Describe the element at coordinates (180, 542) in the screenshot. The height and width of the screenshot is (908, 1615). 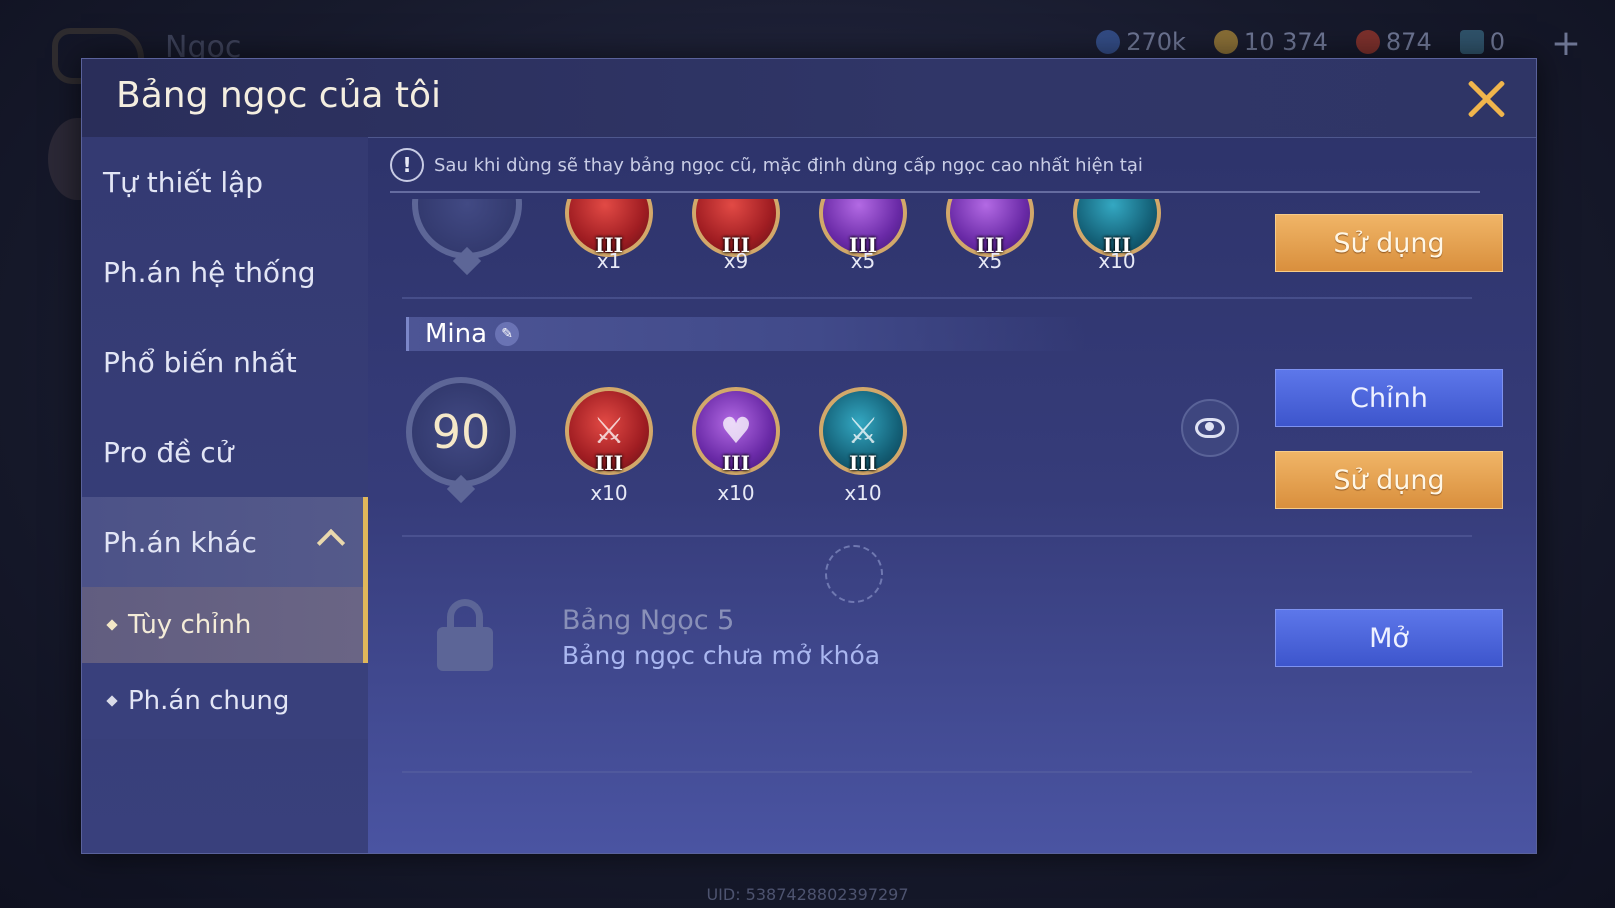
I see `sidebar-item-label: Ph.án khác` at that location.